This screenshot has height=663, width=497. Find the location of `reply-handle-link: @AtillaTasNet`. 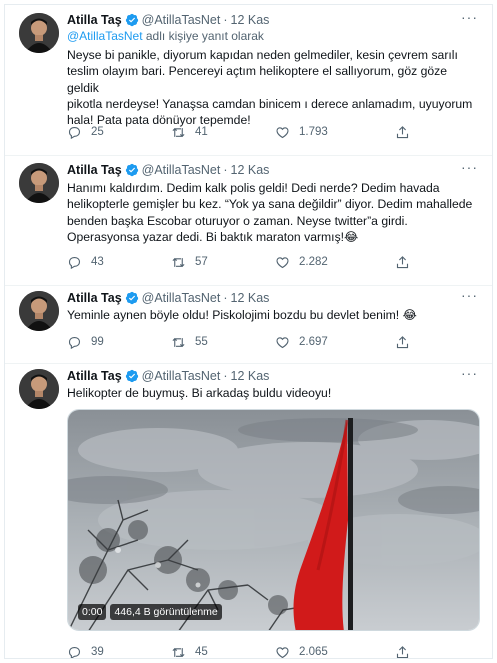

reply-handle-link: @AtillaTasNet is located at coordinates (105, 36).